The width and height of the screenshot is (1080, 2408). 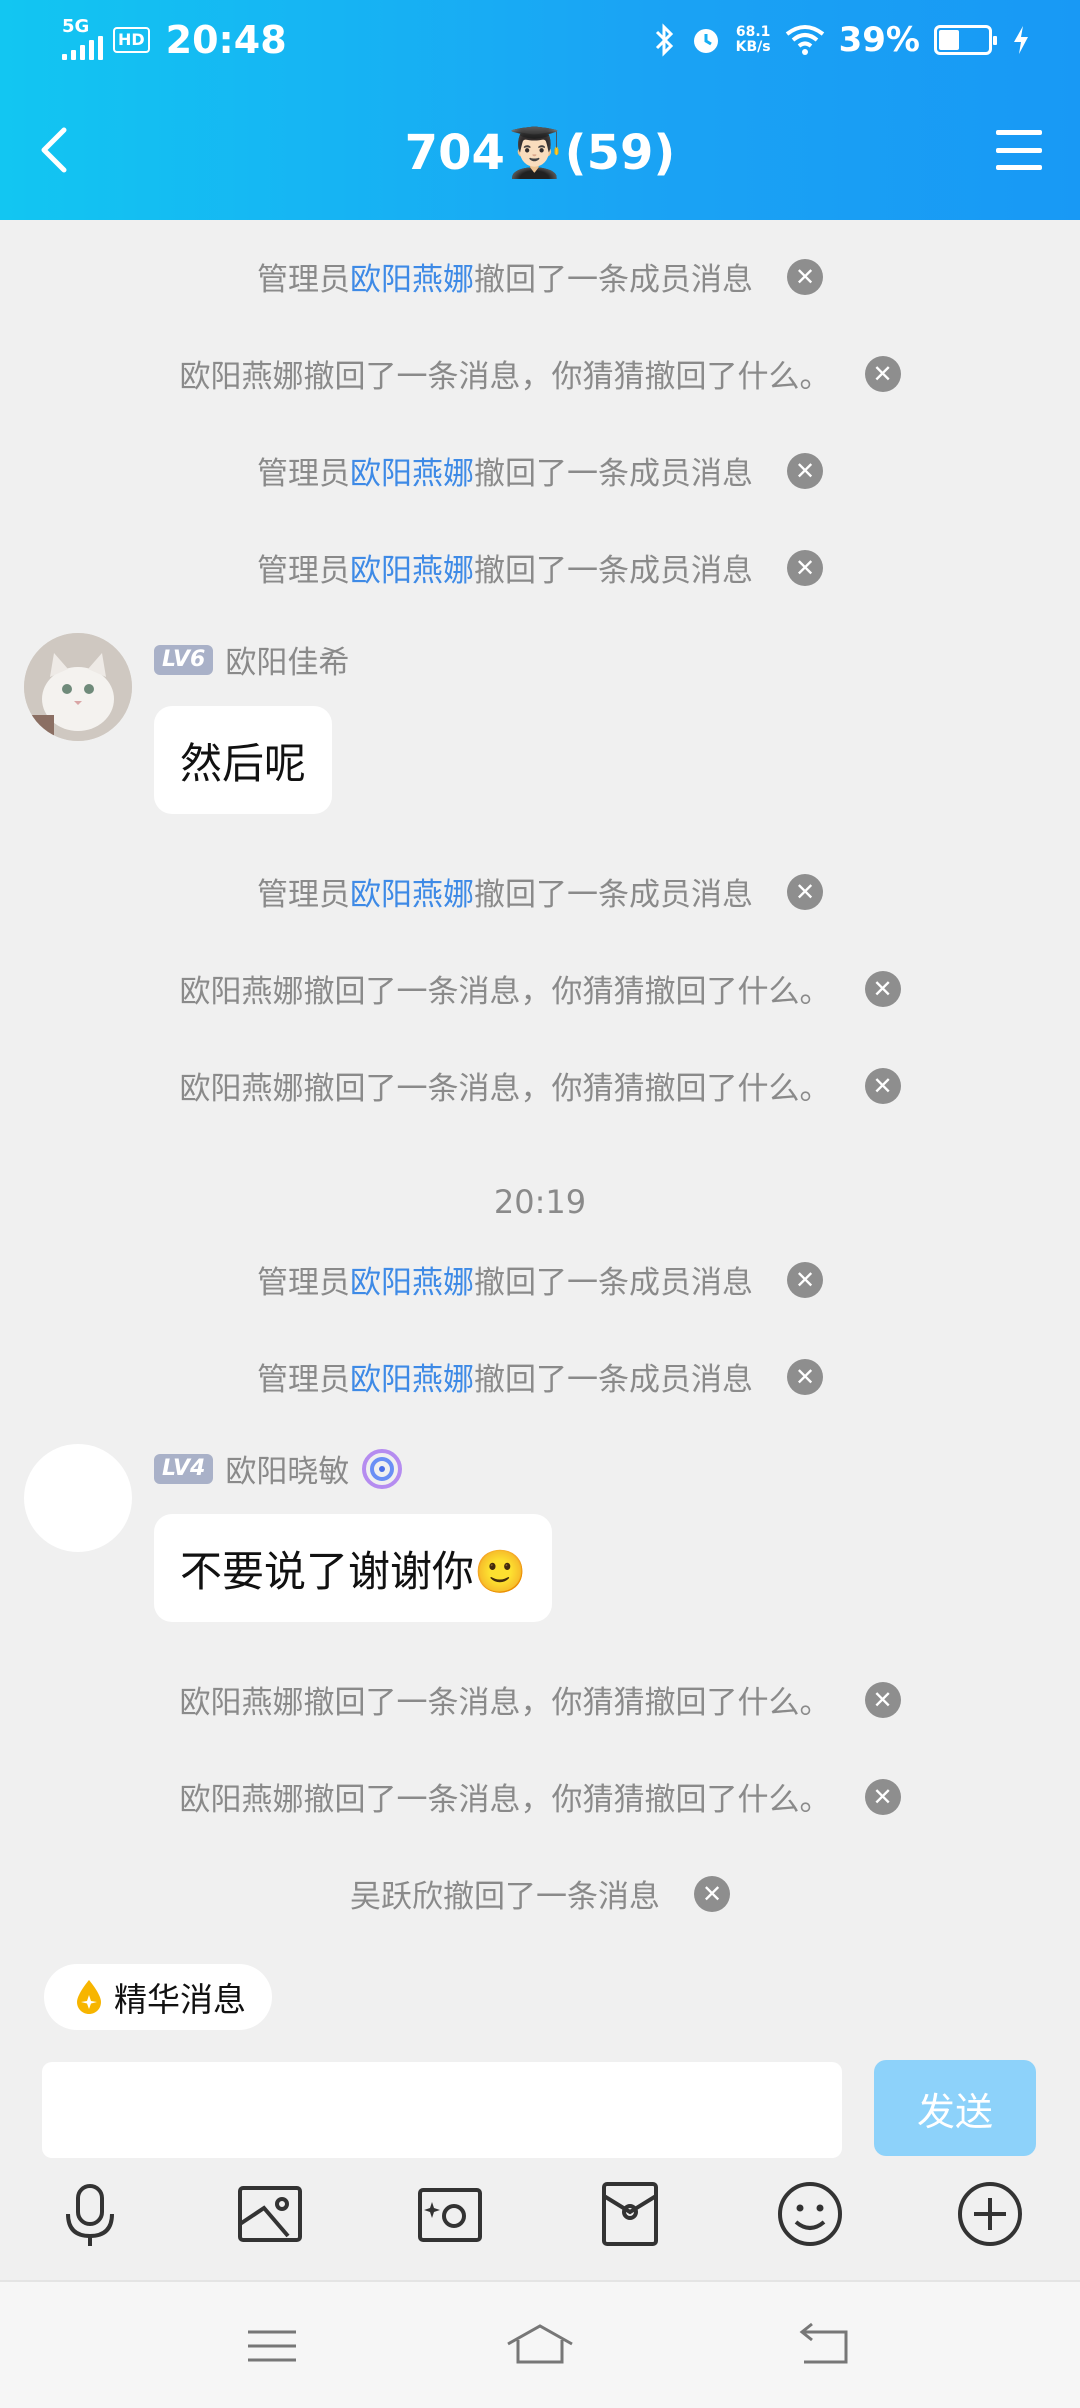 What do you see at coordinates (353, 1568) in the screenshot?
I see `message-bubble: 不要说了谢谢你🙂` at bounding box center [353, 1568].